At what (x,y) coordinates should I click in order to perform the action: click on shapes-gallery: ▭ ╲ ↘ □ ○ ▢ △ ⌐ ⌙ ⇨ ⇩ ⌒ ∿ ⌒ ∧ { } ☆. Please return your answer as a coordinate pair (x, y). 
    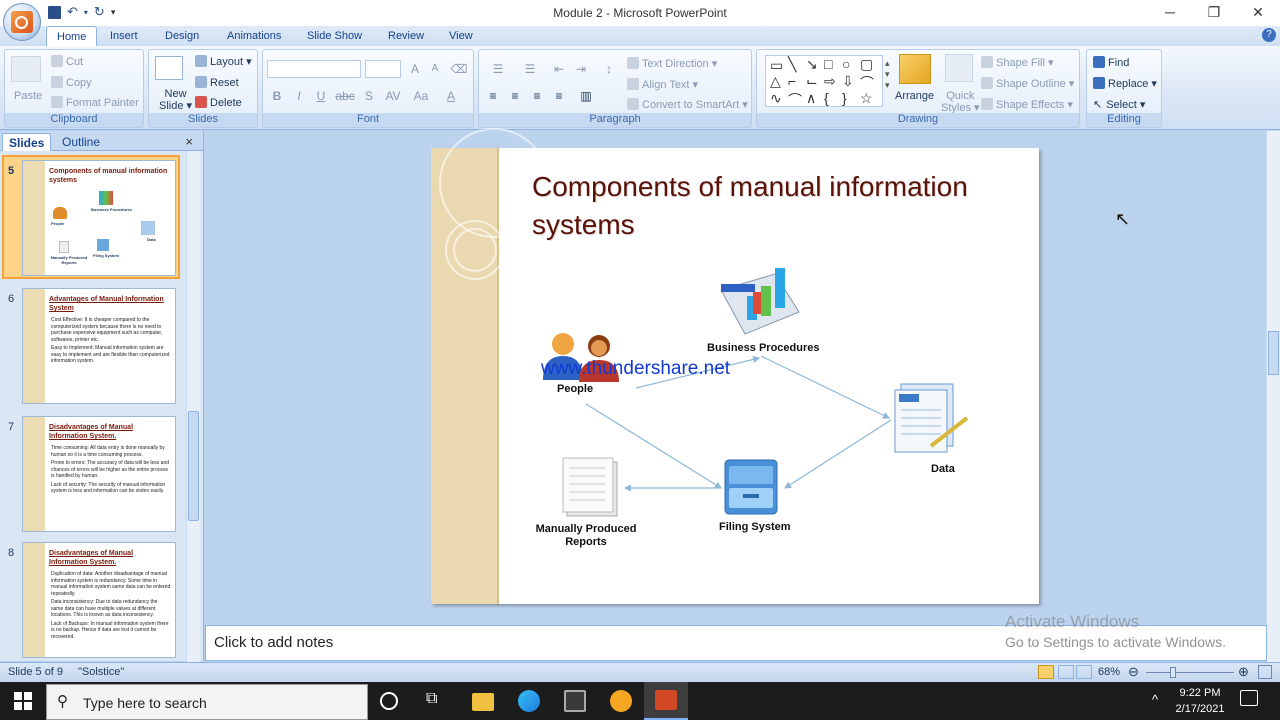
    Looking at the image, I should click on (824, 82).